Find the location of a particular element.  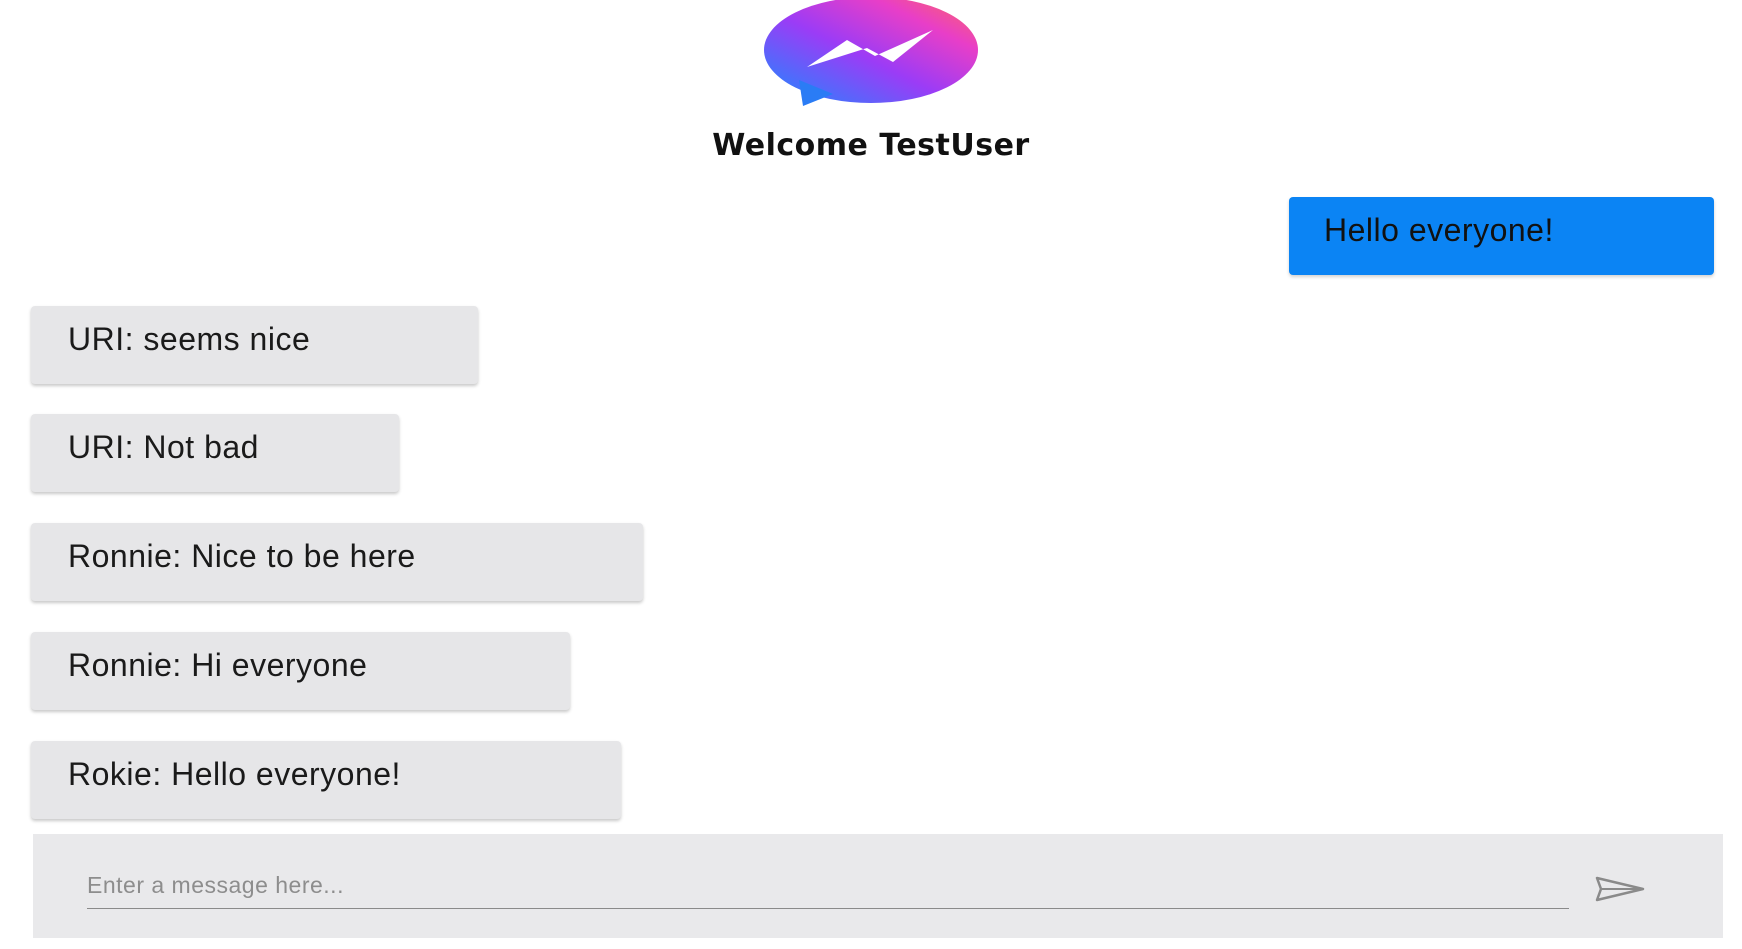

message-bubble: Rokie: Hello everyone! is located at coordinates (326, 780).